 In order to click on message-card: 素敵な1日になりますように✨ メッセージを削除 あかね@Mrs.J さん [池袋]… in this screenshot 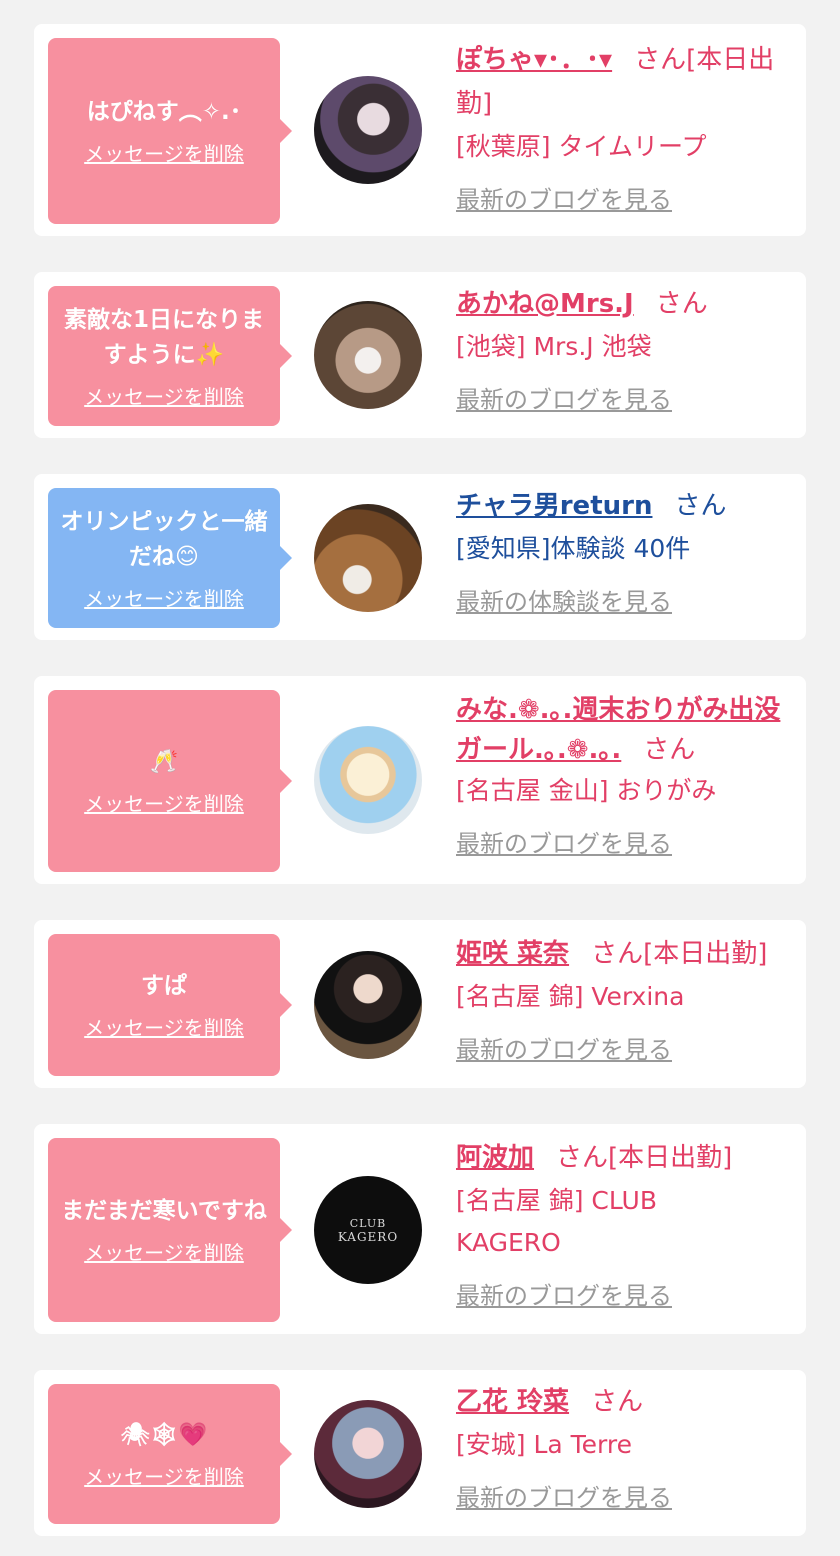, I will do `click(420, 355)`.